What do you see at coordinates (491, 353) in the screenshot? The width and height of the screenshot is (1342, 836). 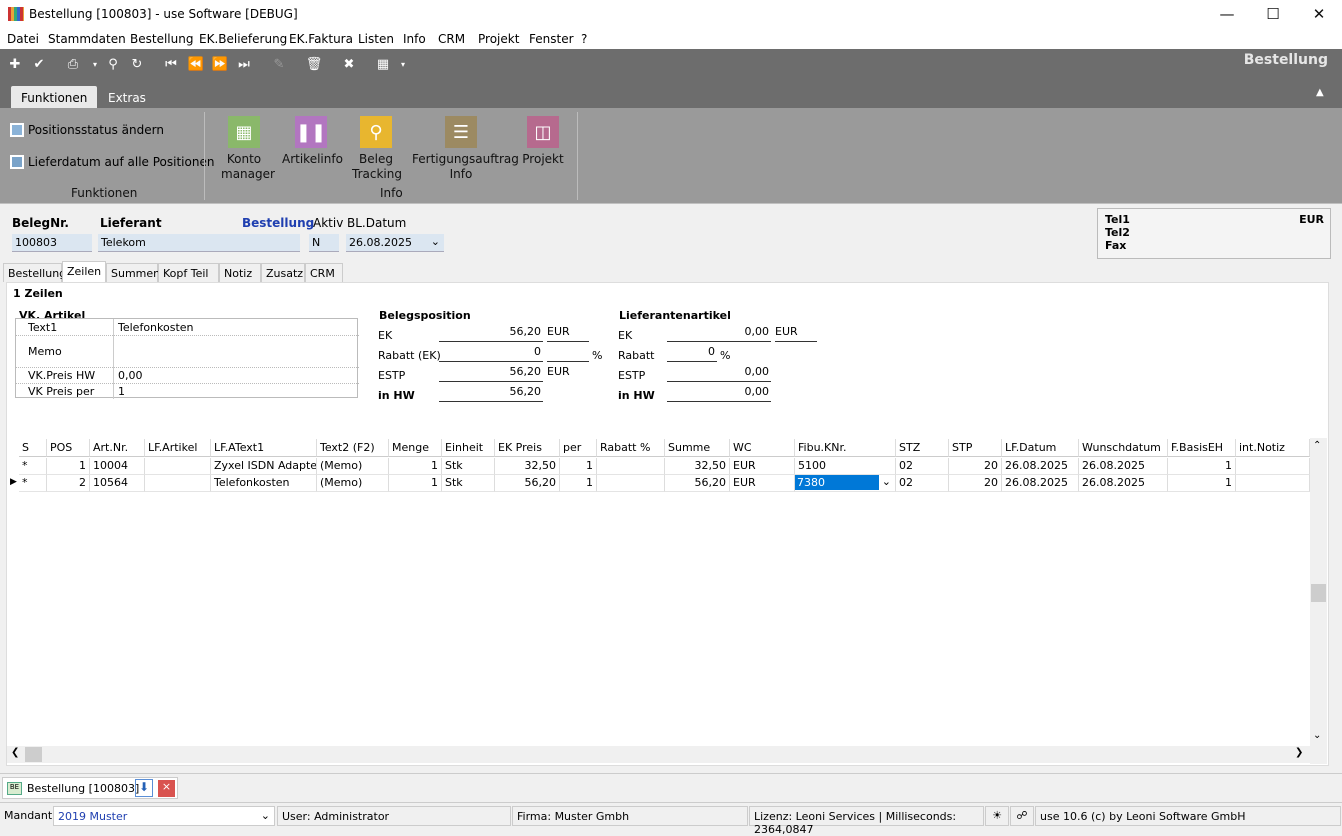 I see `beleg-rabatt-value: 0` at bounding box center [491, 353].